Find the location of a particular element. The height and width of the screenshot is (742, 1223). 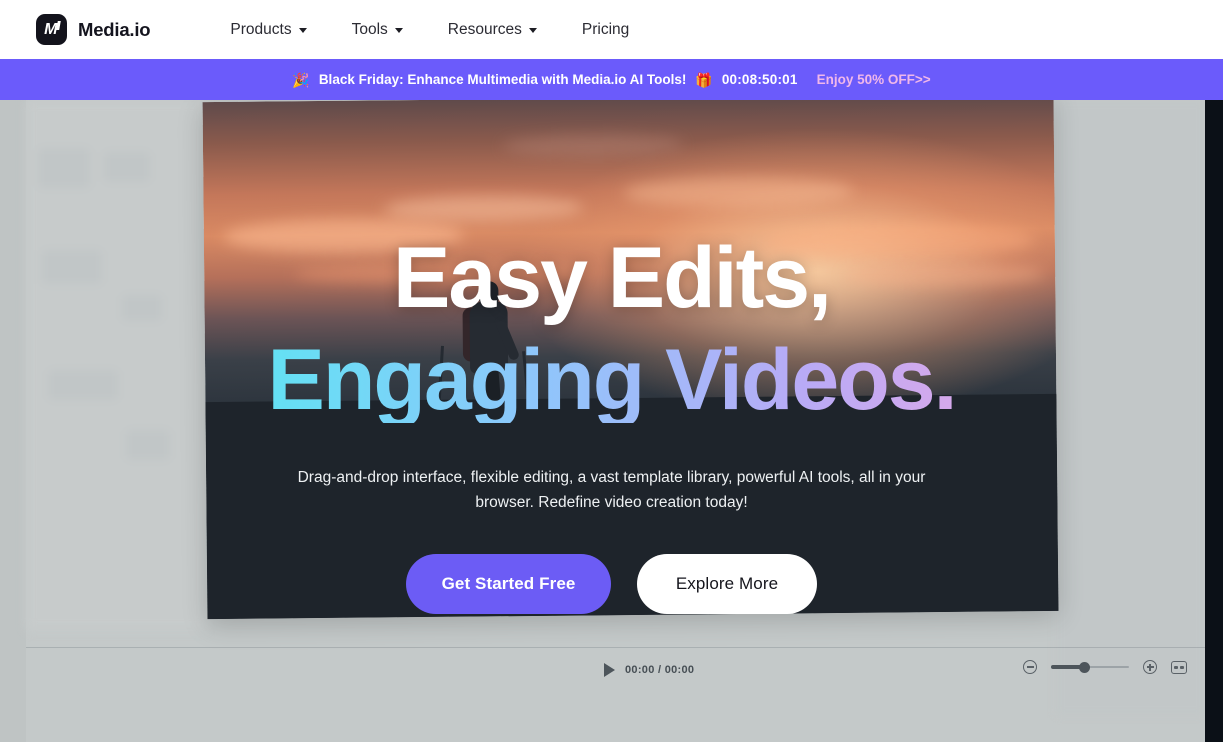

play-button: 00:00 / 00:00 is located at coordinates (649, 670).